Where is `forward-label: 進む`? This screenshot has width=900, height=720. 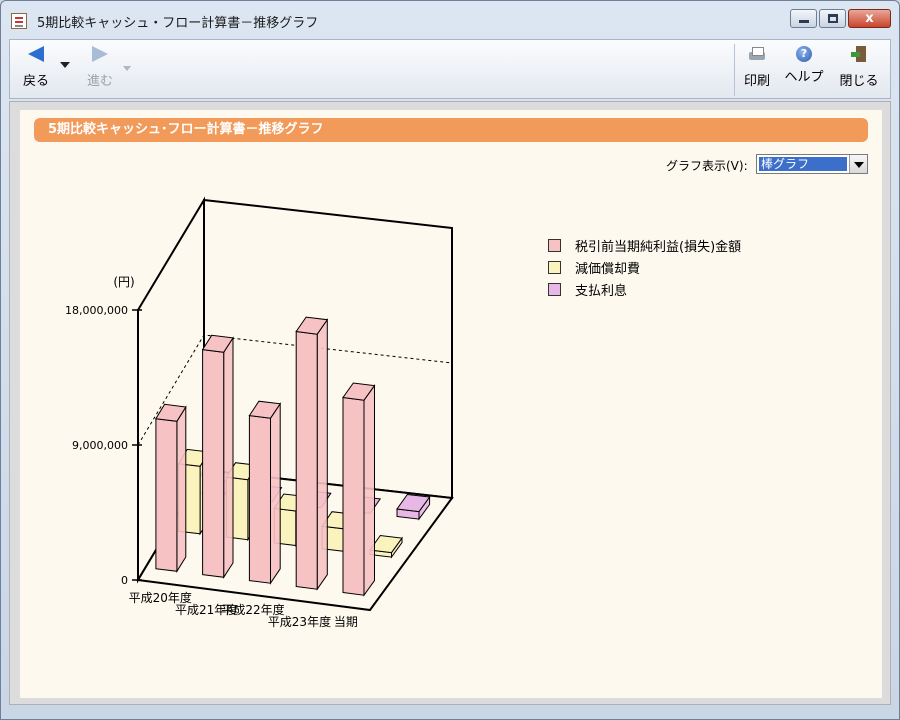 forward-label: 進む is located at coordinates (99, 81).